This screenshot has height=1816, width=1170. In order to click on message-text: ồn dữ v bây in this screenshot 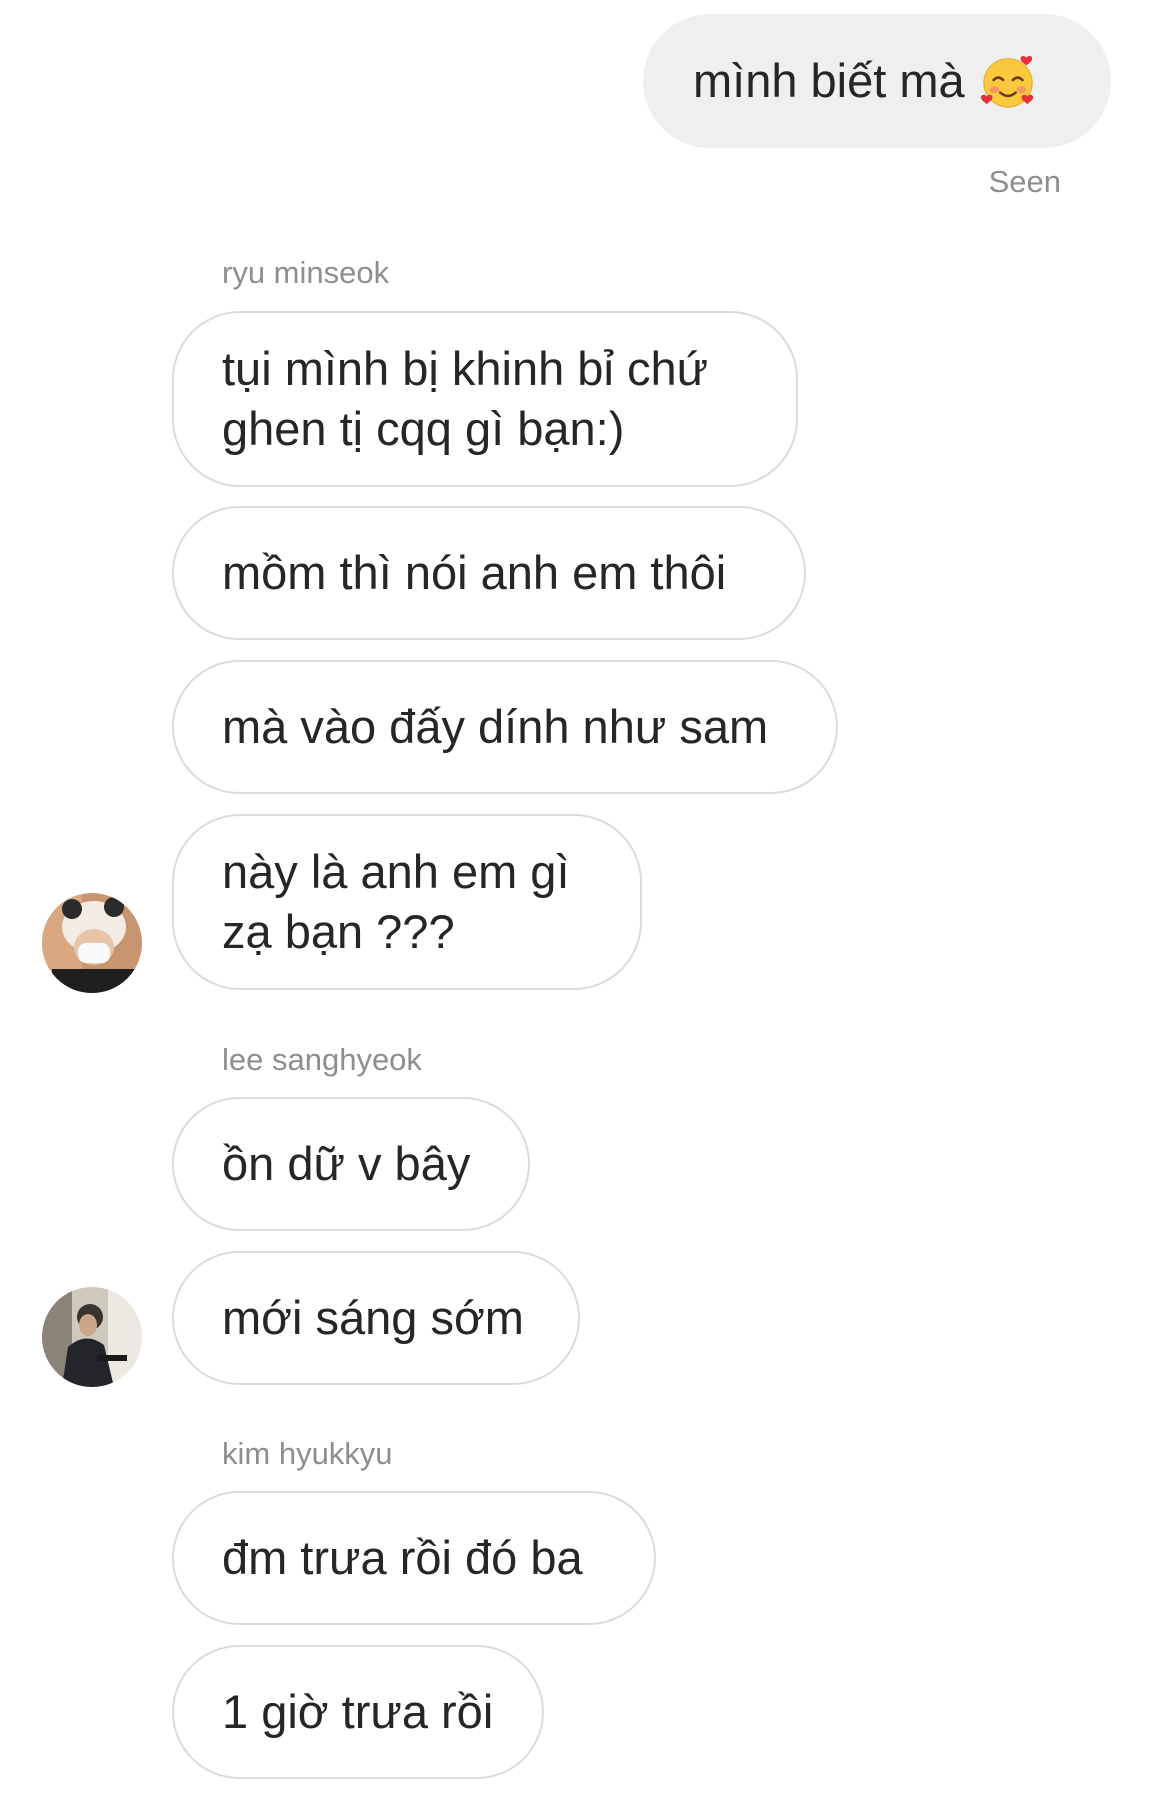, I will do `click(346, 1163)`.